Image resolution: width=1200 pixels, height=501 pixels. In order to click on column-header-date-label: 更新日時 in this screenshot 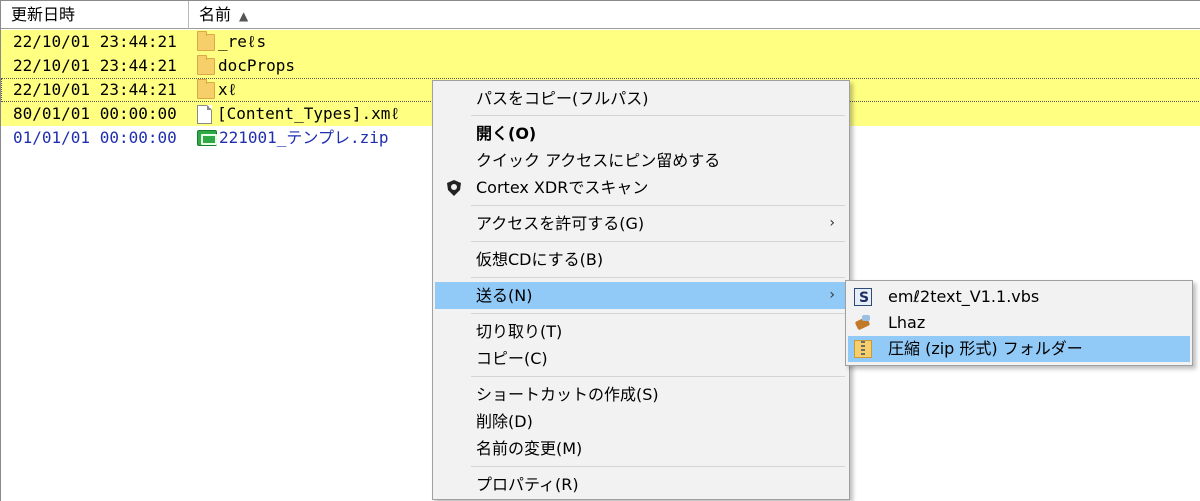, I will do `click(43, 14)`.